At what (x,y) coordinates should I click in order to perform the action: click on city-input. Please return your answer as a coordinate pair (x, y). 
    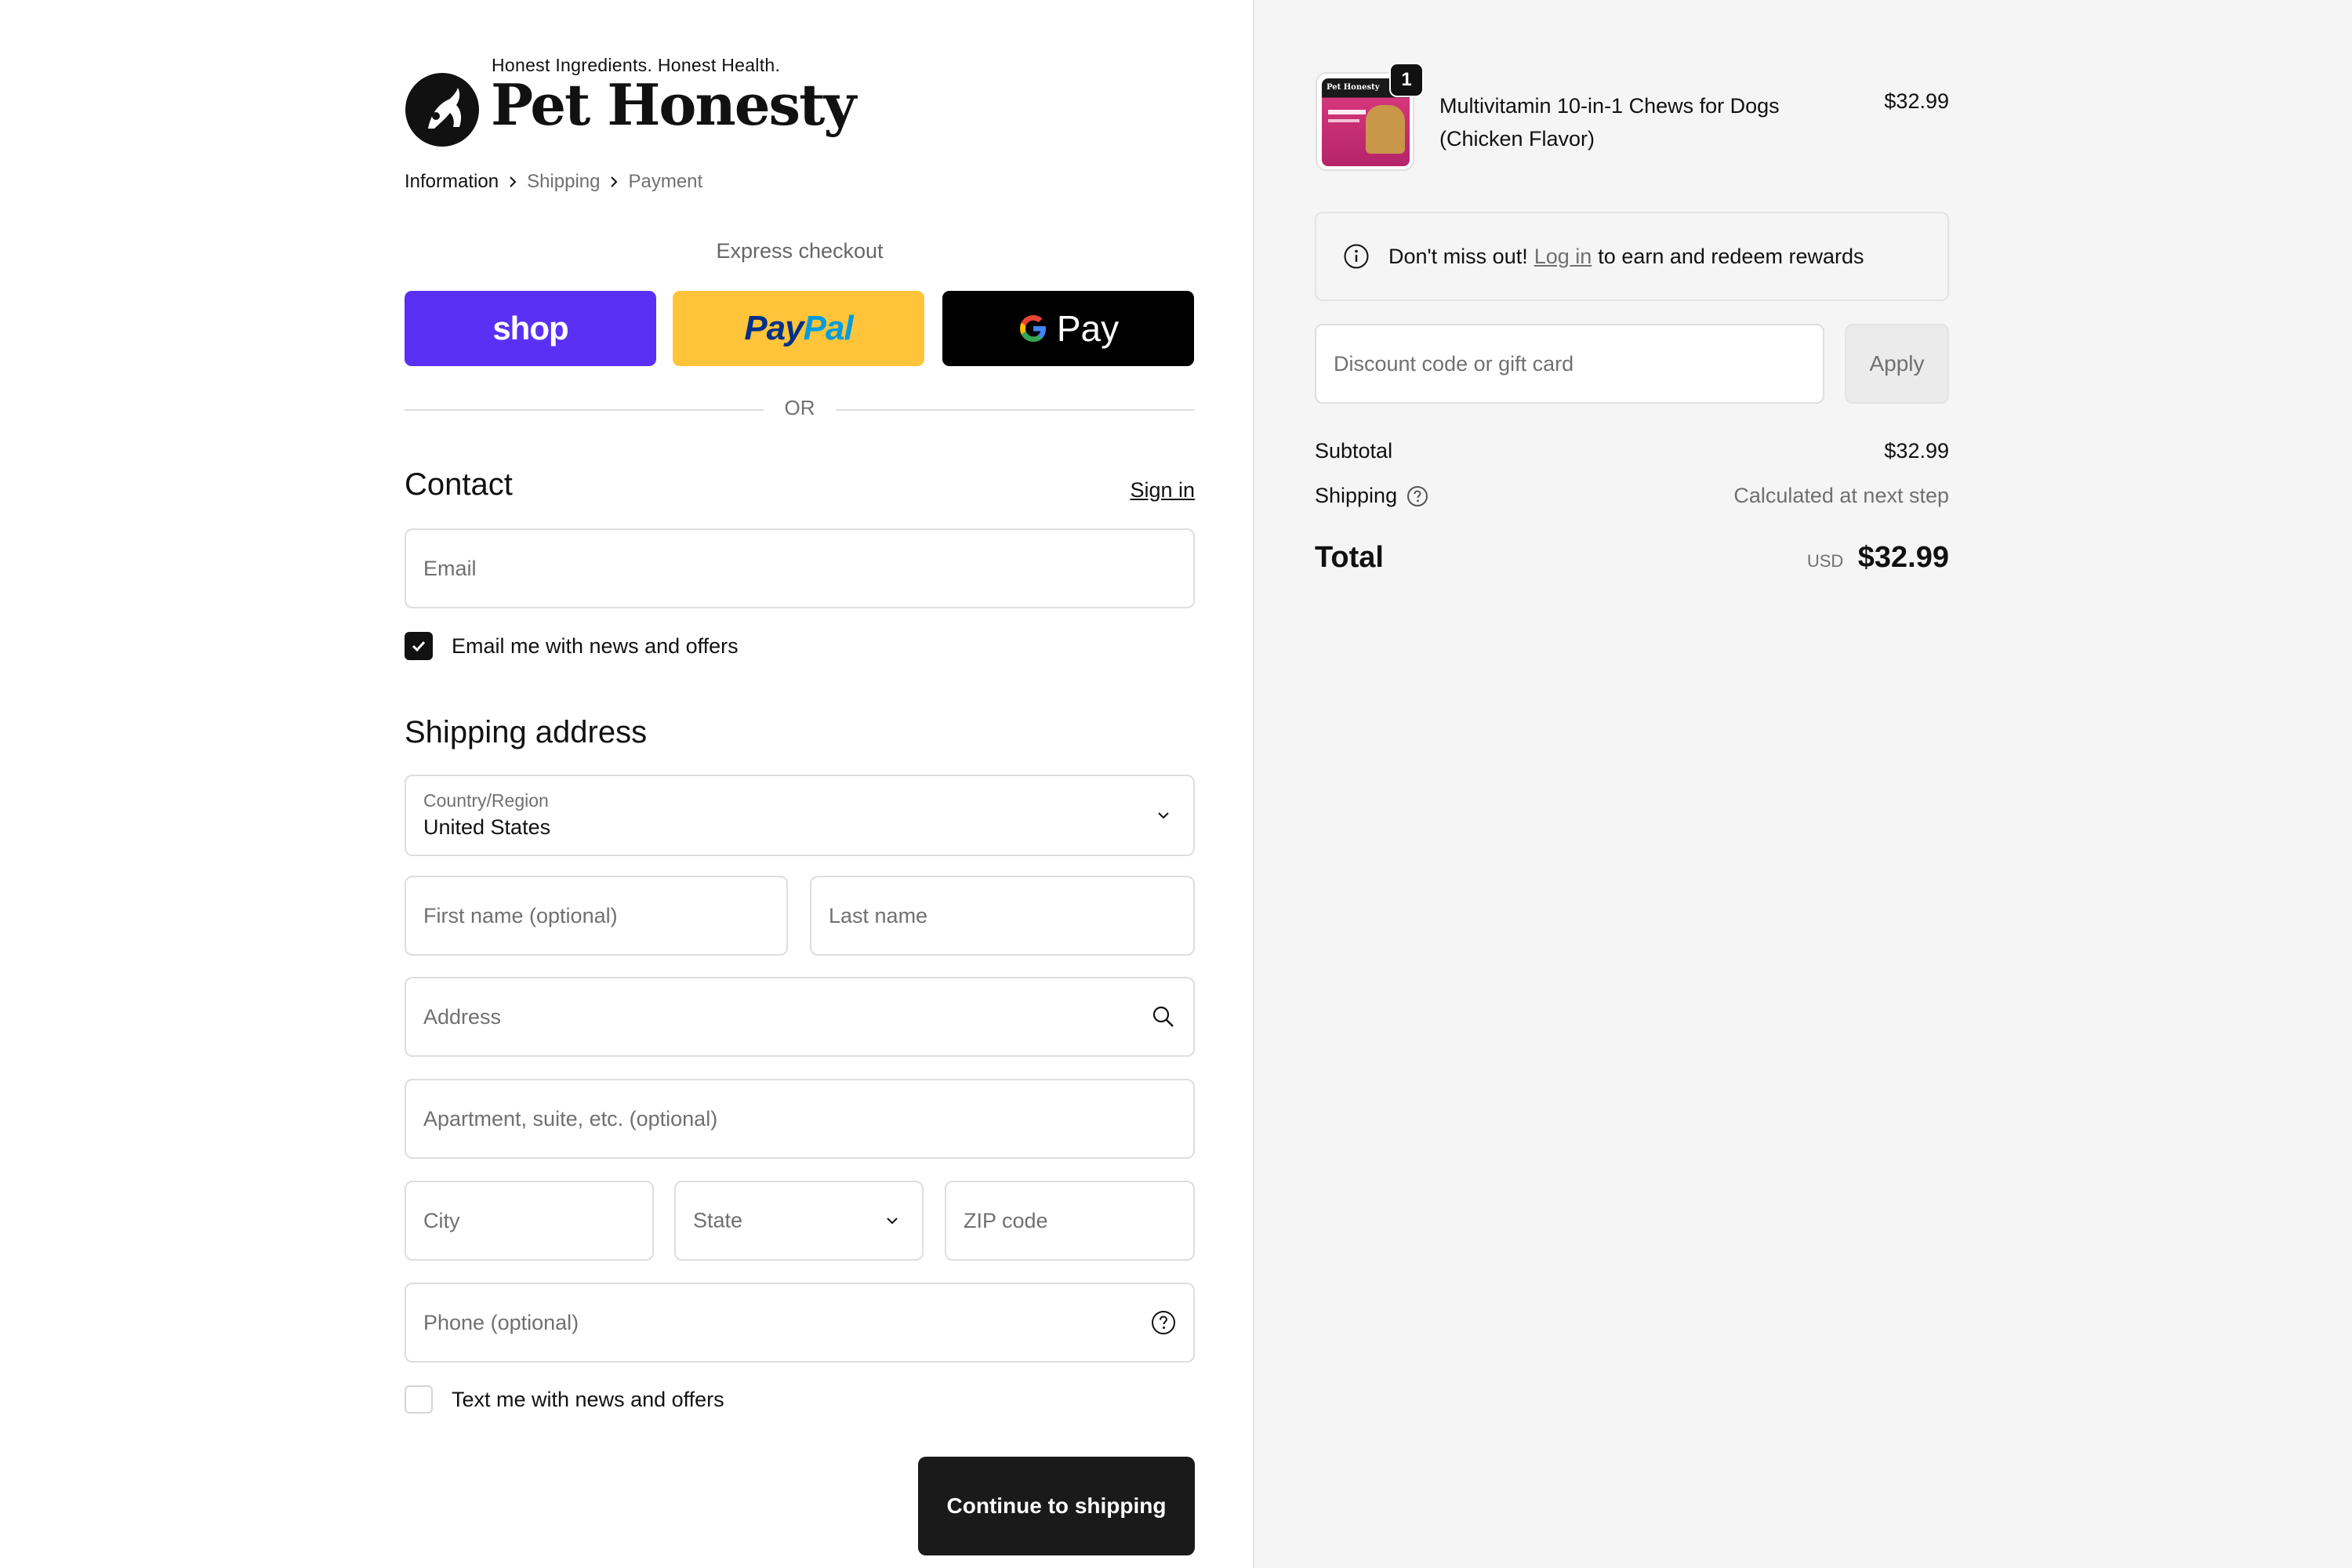
    Looking at the image, I should click on (529, 1220).